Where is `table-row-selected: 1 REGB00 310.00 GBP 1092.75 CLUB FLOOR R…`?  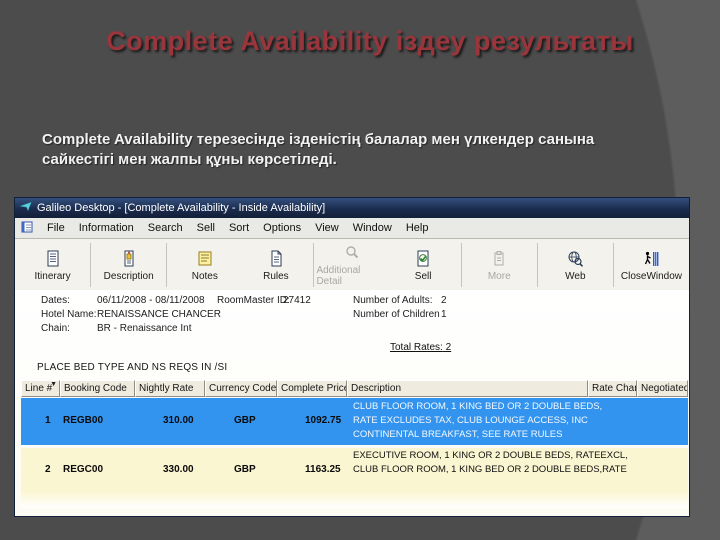
table-row-selected: 1 REGB00 310.00 GBP 1092.75 CLUB FLOOR R… is located at coordinates (354, 421).